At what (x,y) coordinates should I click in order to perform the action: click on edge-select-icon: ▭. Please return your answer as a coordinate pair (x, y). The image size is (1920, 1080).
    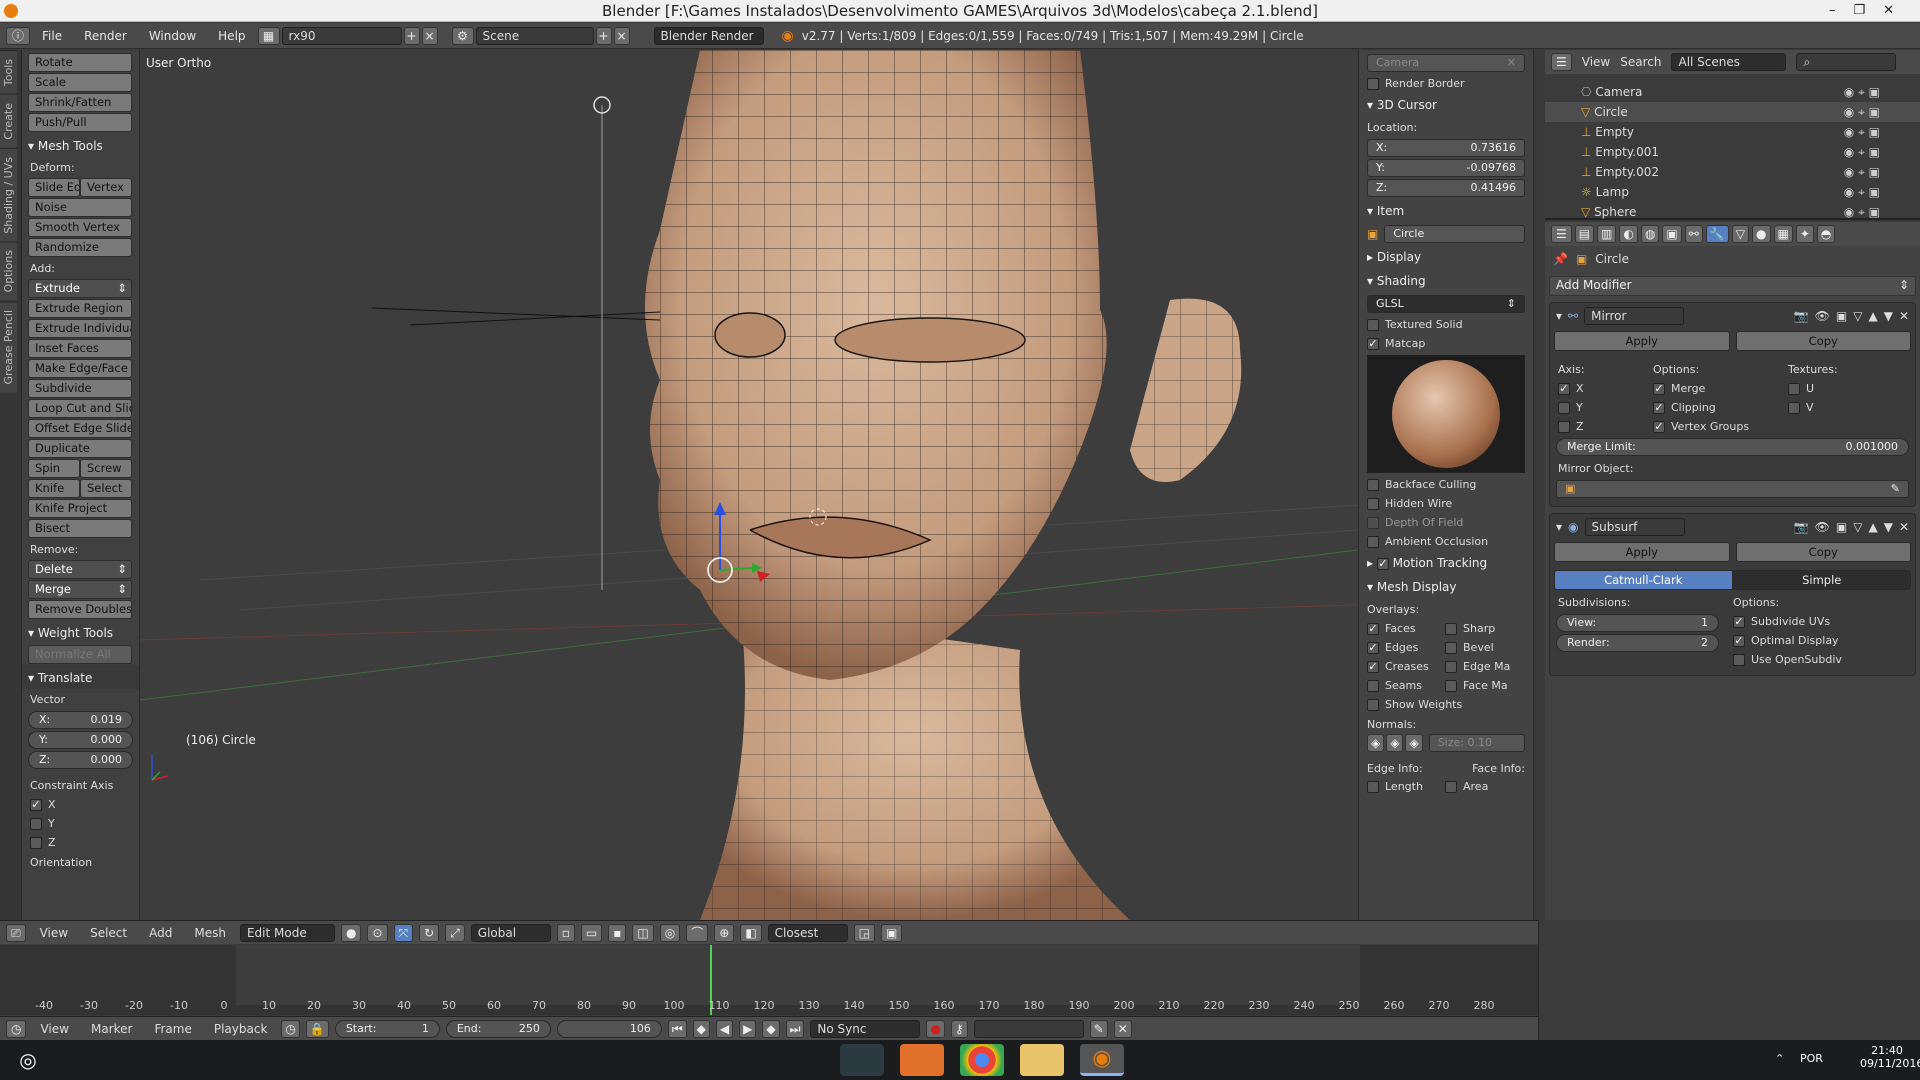
    Looking at the image, I should click on (591, 932).